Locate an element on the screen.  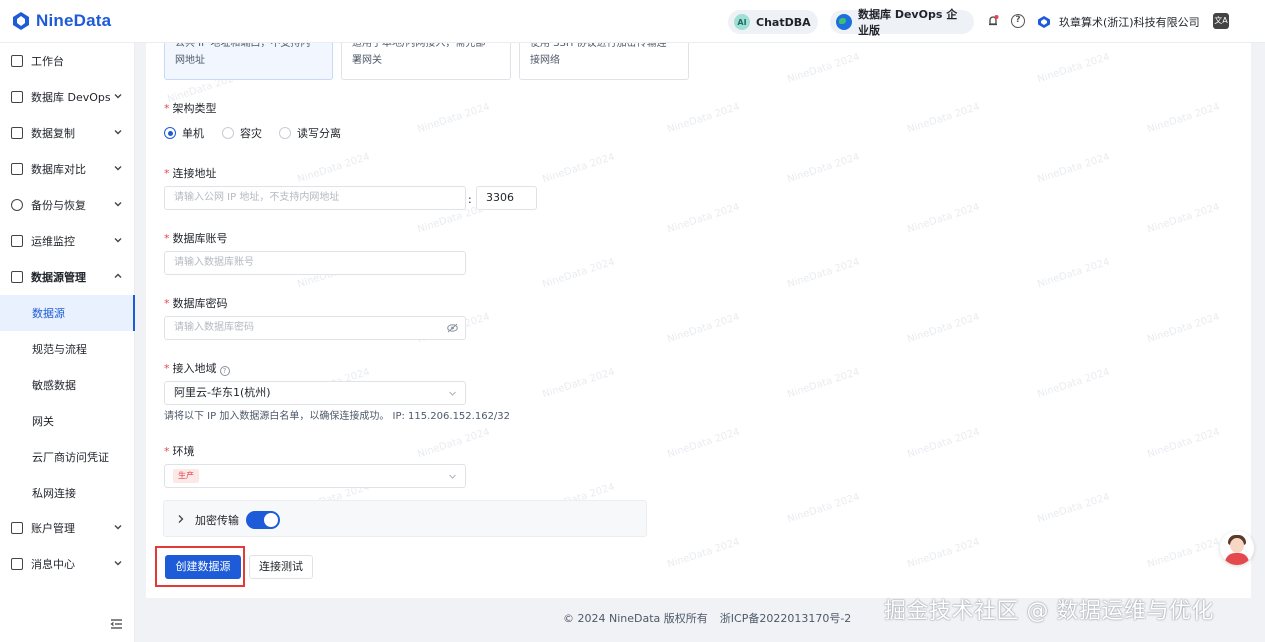
sidebar-item-label: 数据复制 is located at coordinates (53, 133).